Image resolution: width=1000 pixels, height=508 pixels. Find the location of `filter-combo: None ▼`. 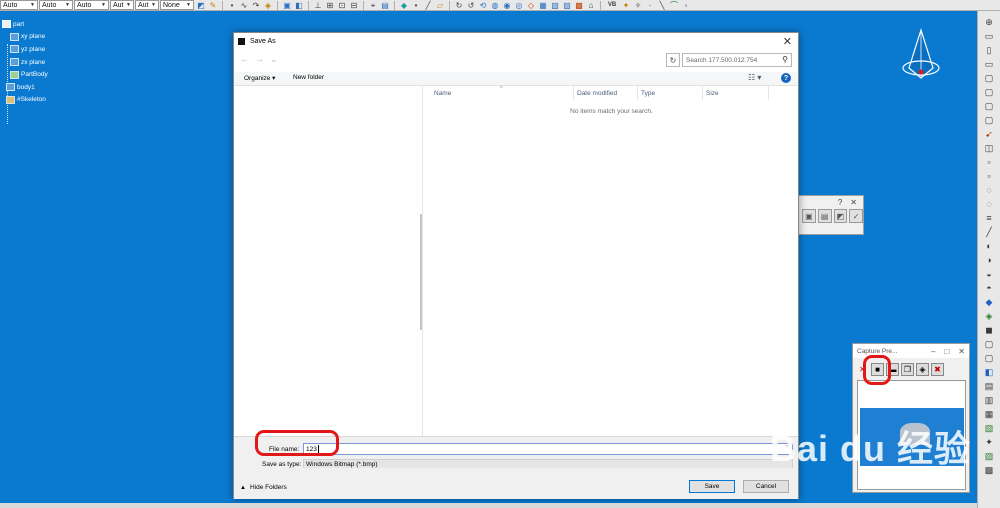

filter-combo: None ▼ is located at coordinates (177, 5).